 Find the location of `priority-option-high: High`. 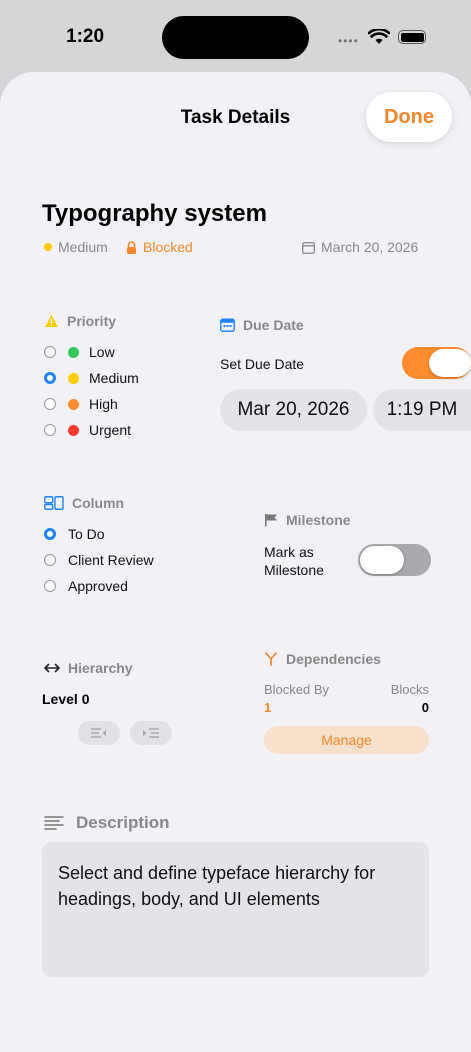

priority-option-high: High is located at coordinates (81, 404).